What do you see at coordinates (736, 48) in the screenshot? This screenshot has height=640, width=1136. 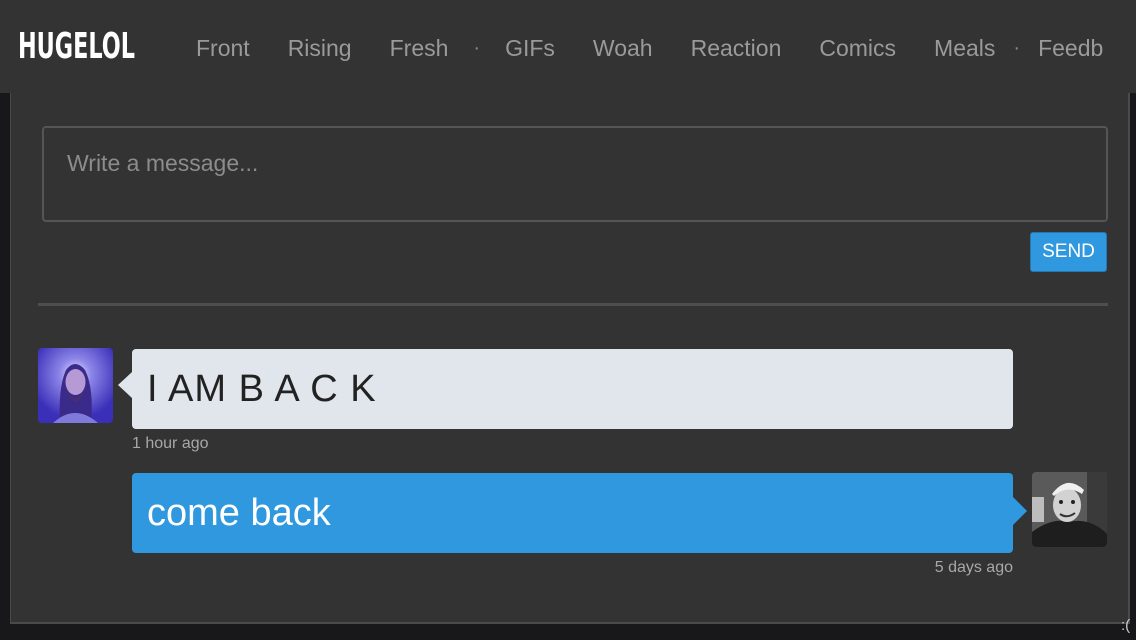 I see `nav-reaction: Reaction` at bounding box center [736, 48].